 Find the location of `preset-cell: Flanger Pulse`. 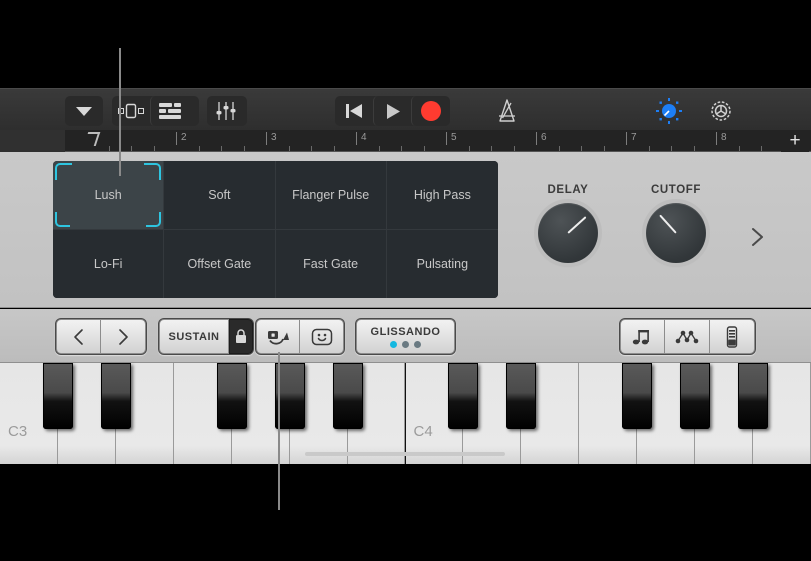

preset-cell: Flanger Pulse is located at coordinates (331, 195).